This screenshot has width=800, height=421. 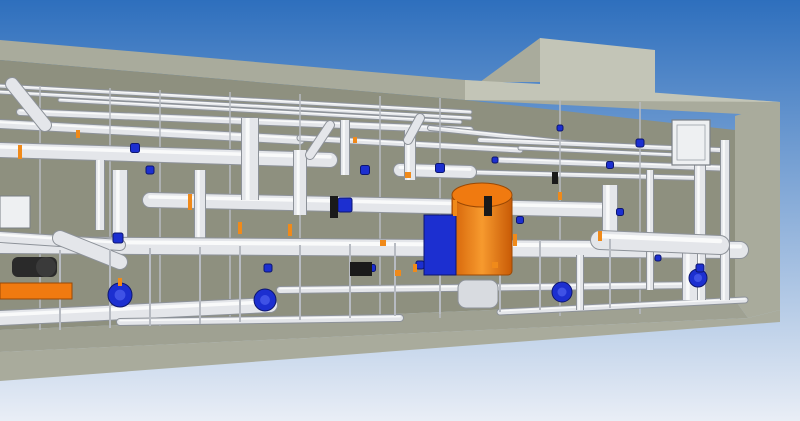 I want to click on end-wall, so click(x=757, y=210).